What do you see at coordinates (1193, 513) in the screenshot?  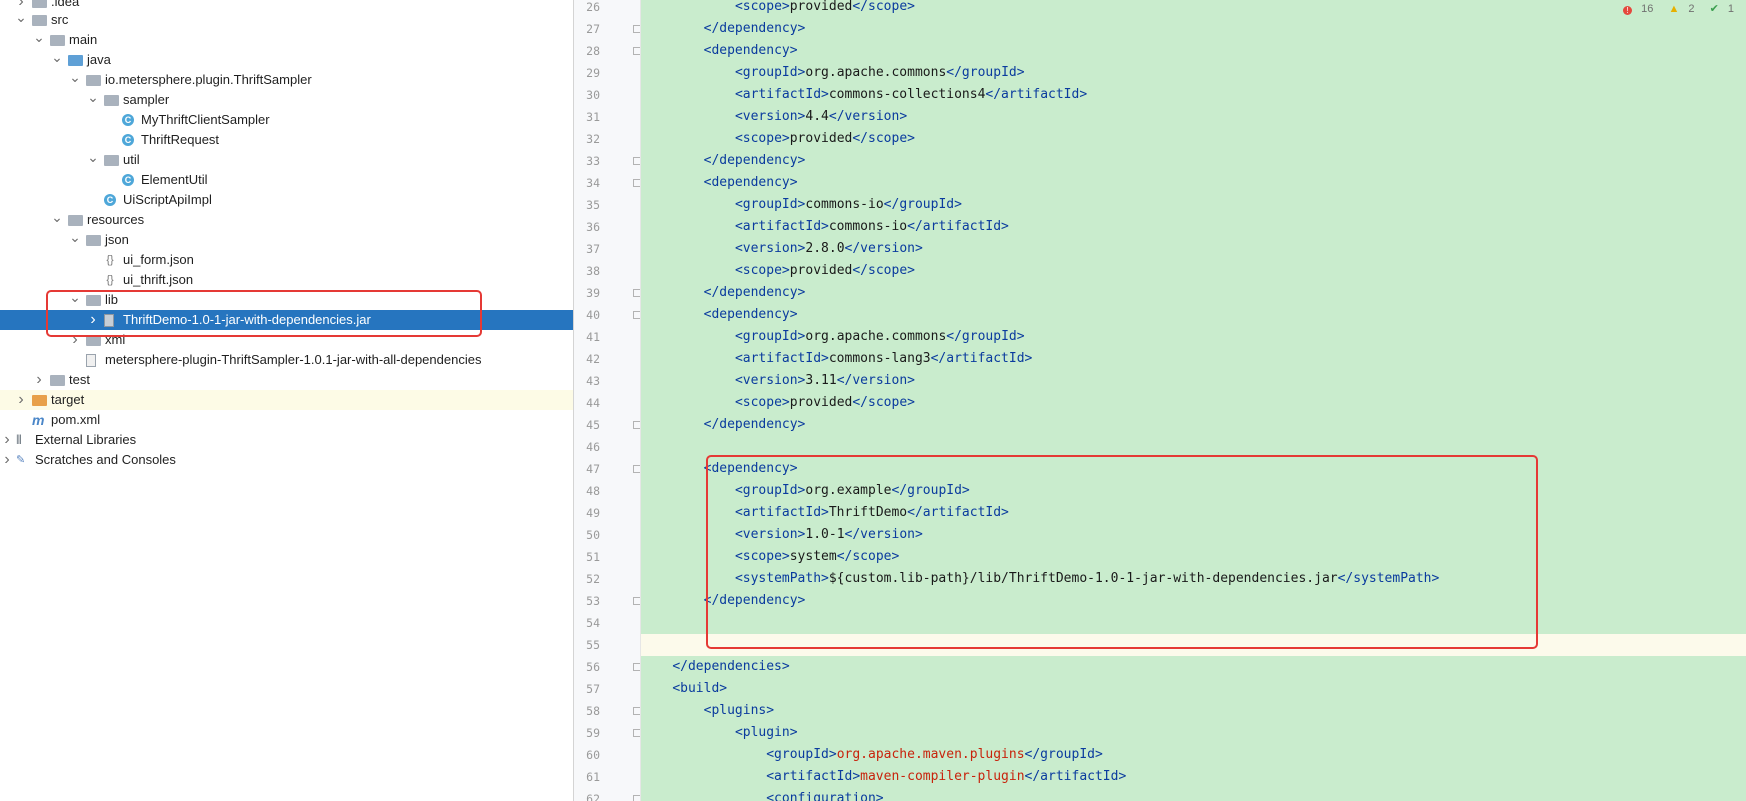 I see `code-line: <artifactId>ThriftDemo</artifactId>` at bounding box center [1193, 513].